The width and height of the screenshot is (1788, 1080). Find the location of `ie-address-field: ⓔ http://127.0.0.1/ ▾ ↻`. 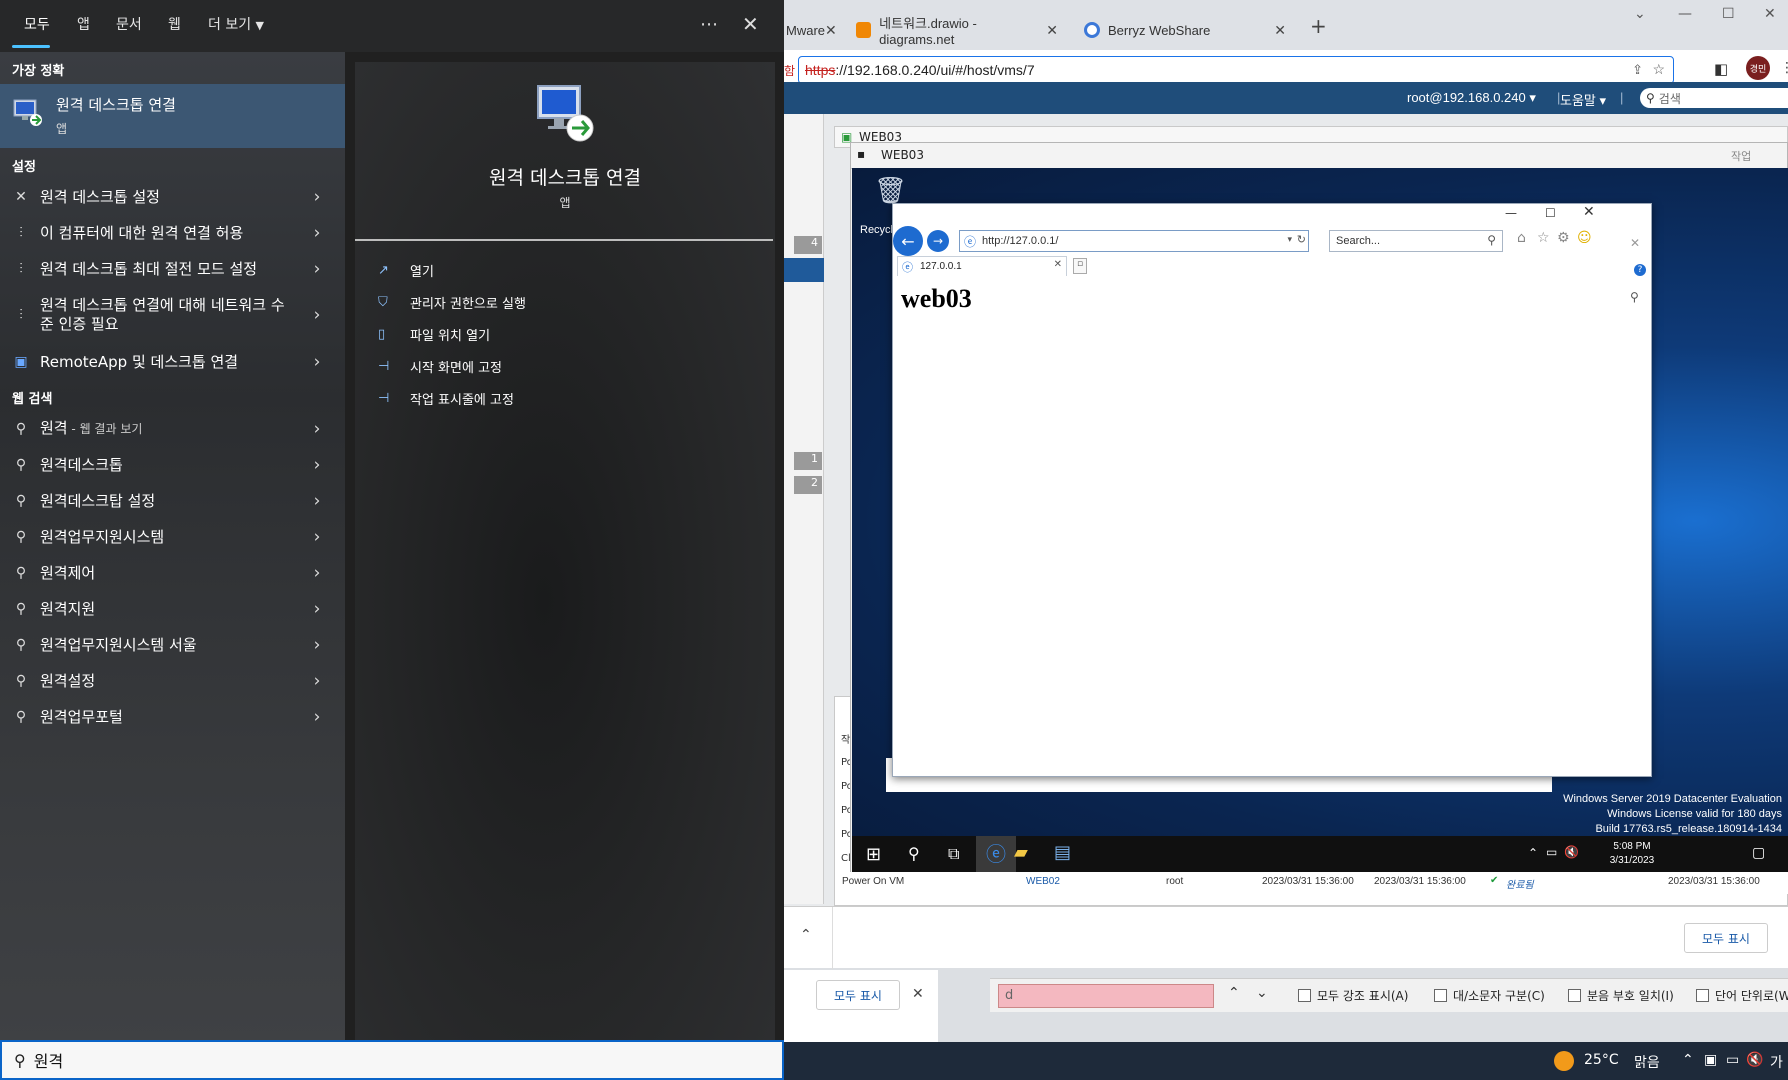

ie-address-field: ⓔ http://127.0.0.1/ ▾ ↻ is located at coordinates (1134, 241).